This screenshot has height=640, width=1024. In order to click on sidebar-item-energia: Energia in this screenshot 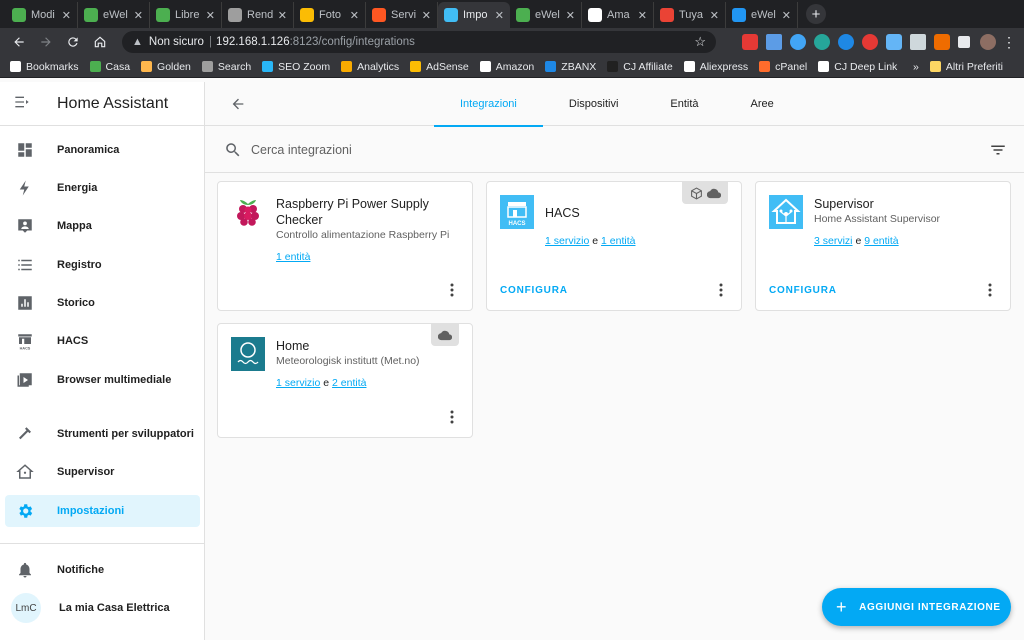, I will do `click(102, 188)`.